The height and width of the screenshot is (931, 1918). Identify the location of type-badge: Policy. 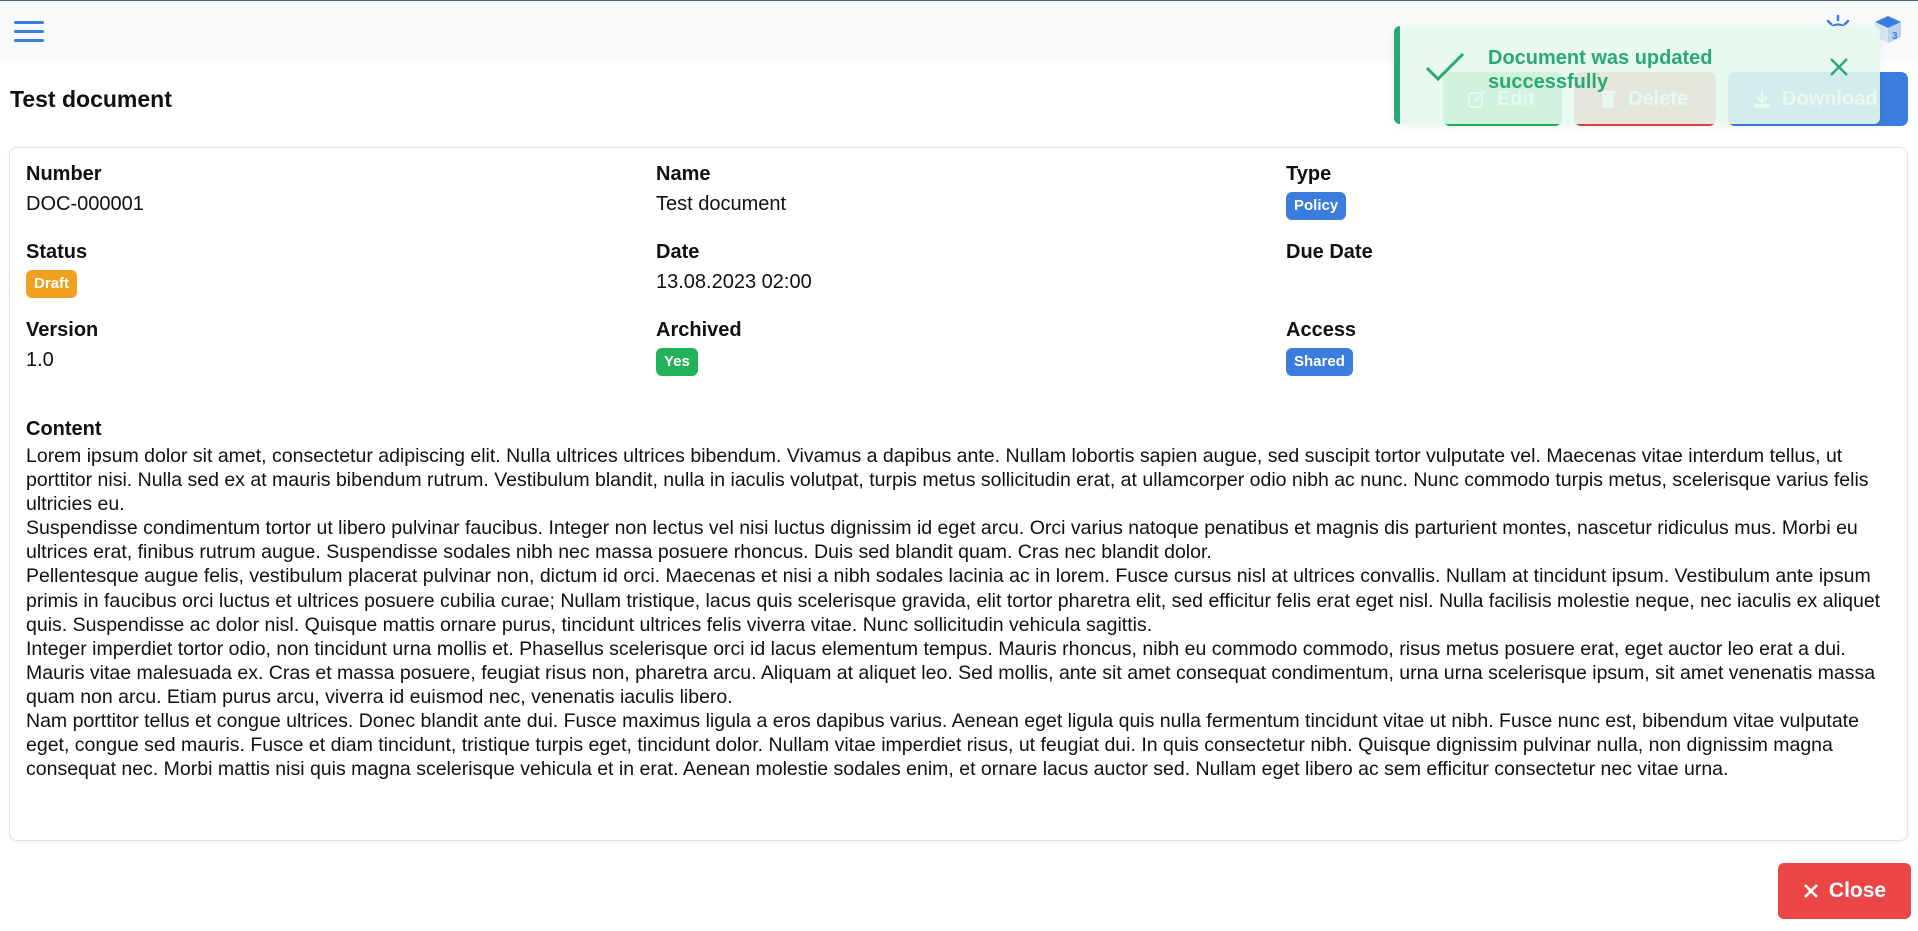
(1316, 206).